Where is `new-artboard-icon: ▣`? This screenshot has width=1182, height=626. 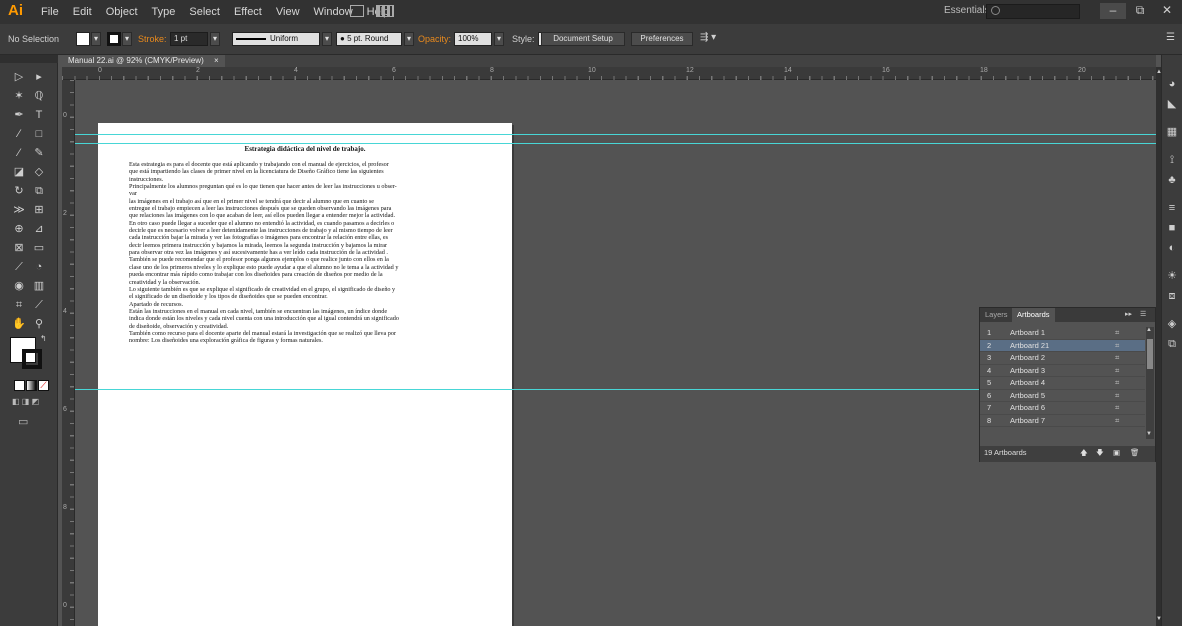 new-artboard-icon: ▣ is located at coordinates (1116, 453).